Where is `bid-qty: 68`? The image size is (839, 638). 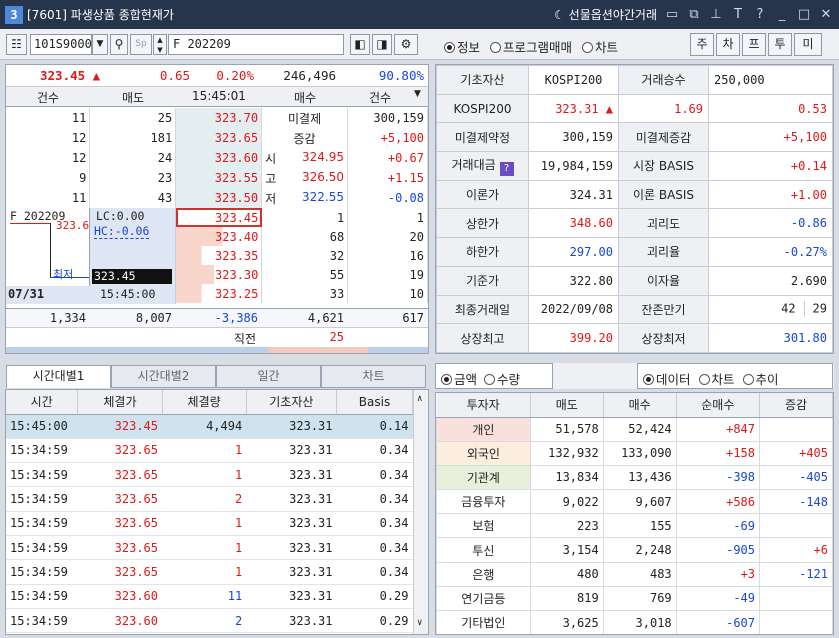 bid-qty: 68 is located at coordinates (305, 236).